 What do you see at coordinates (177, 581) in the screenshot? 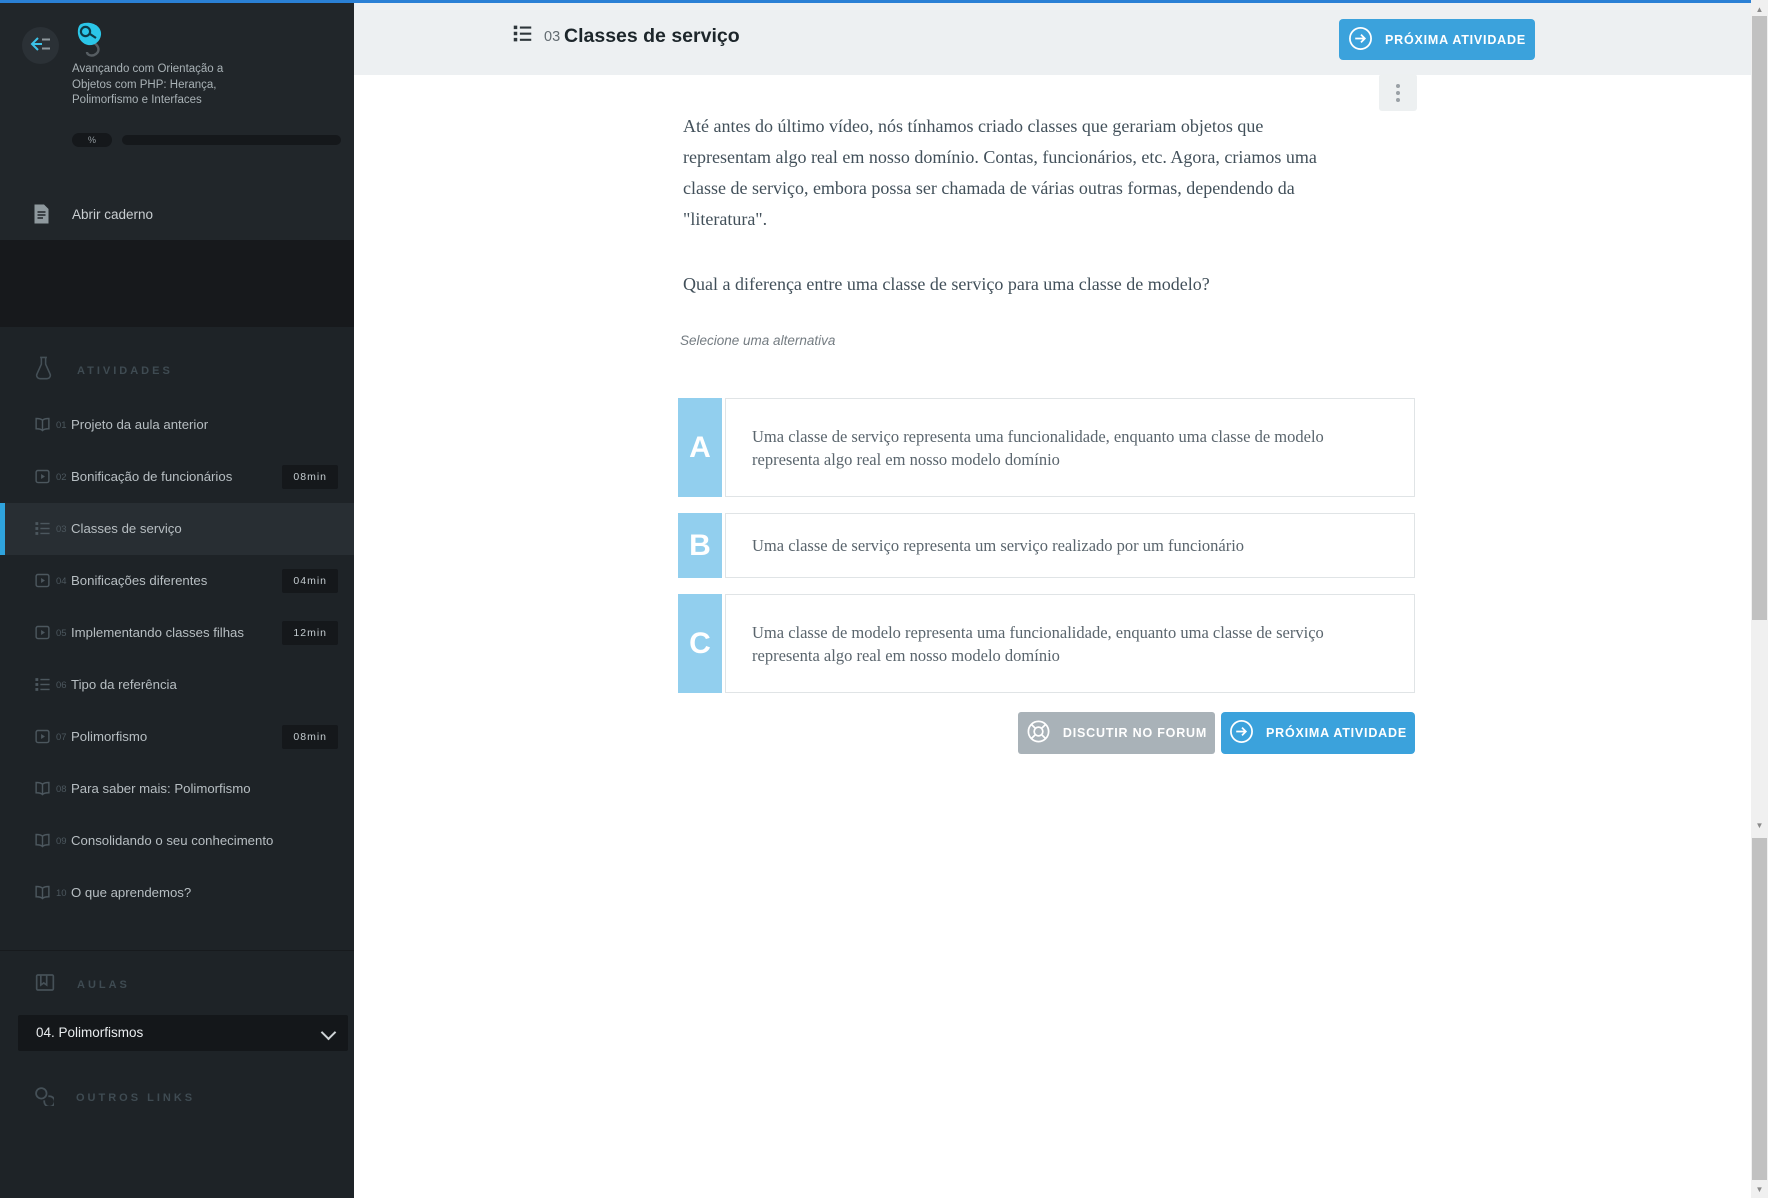
I see `activity-item-04: 04 Bonificações diferentes 04min` at bounding box center [177, 581].